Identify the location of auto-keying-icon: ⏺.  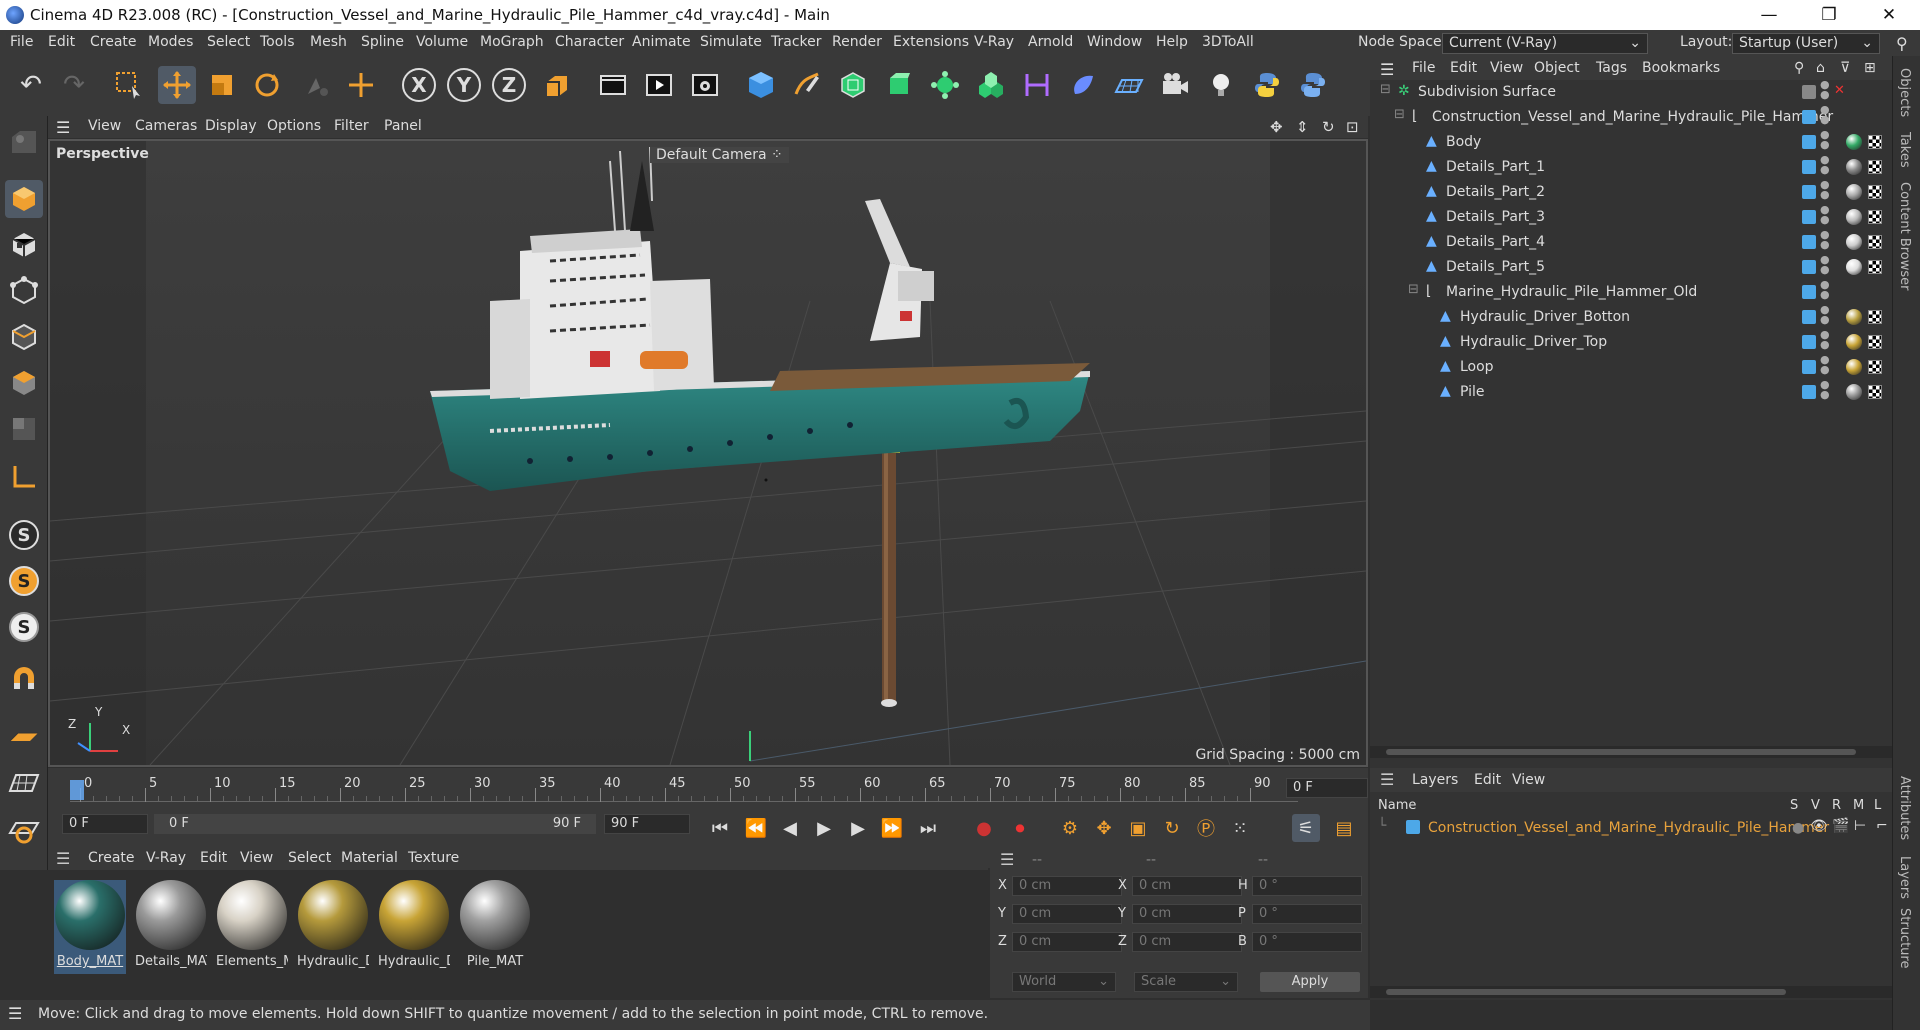
(1020, 828).